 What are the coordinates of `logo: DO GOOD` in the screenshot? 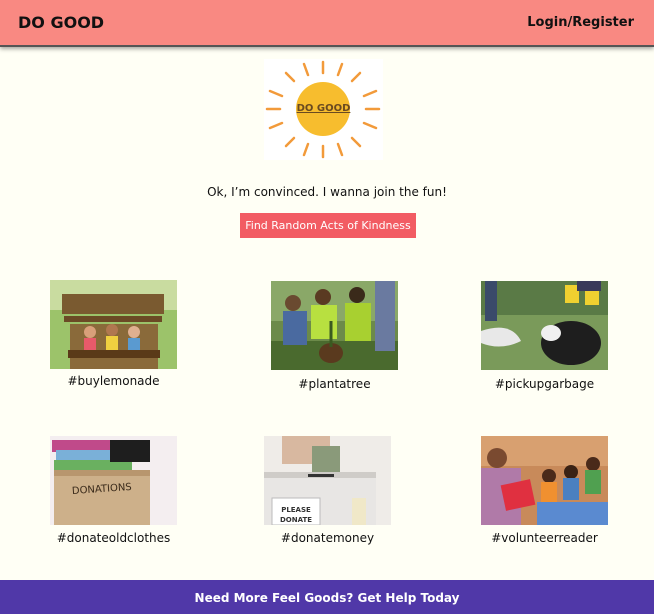 It's located at (323, 109).